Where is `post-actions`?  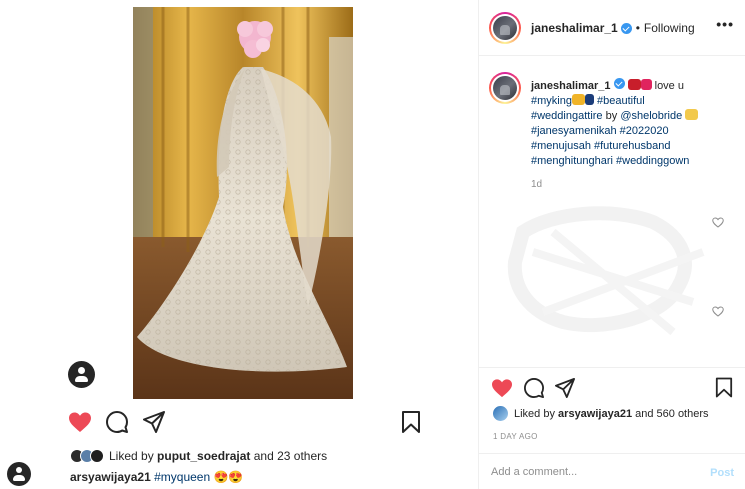
post-actions is located at coordinates (612, 387).